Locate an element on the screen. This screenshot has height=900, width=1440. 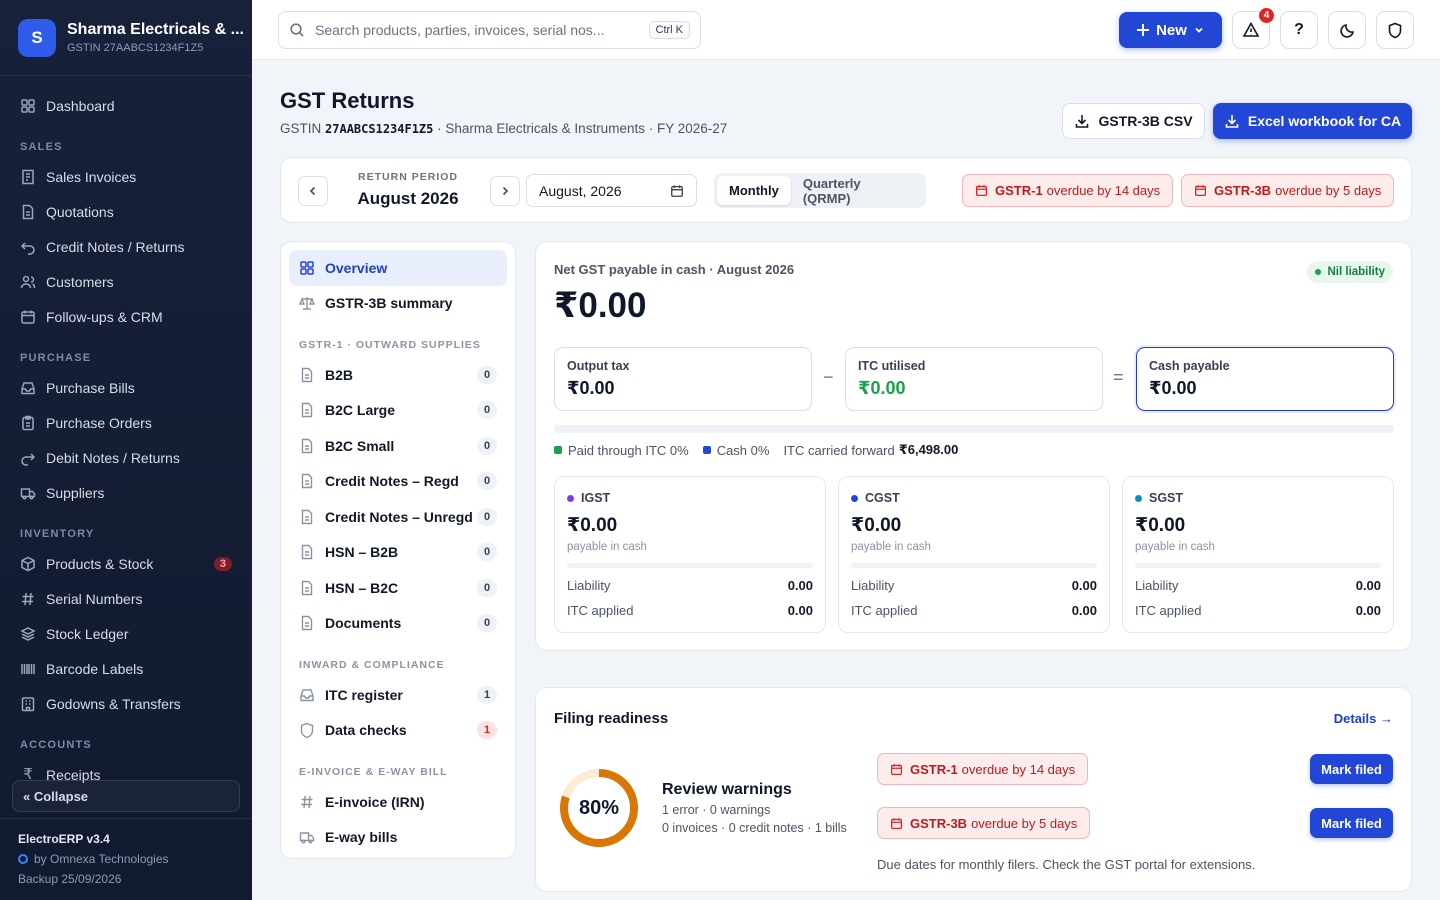
output-tax-title: Output tax is located at coordinates (598, 366).